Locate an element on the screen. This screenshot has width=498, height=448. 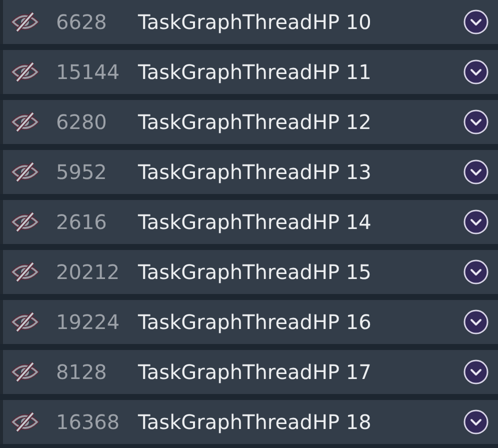
thread-row: 16368 TaskGraphThreadHP 18 is located at coordinates (249, 422).